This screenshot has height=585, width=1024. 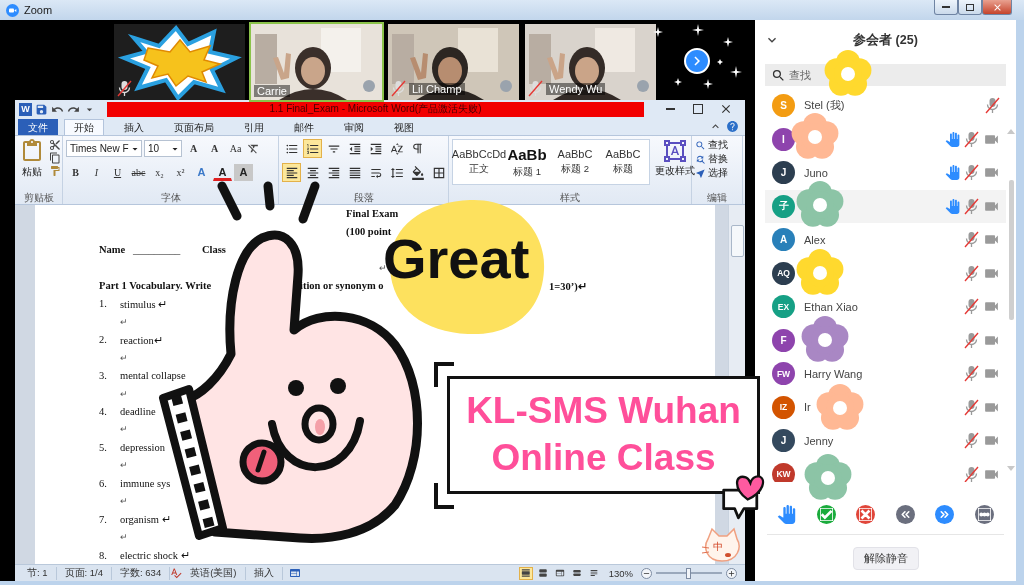 I want to click on next-page-button, so click(x=697, y=61).